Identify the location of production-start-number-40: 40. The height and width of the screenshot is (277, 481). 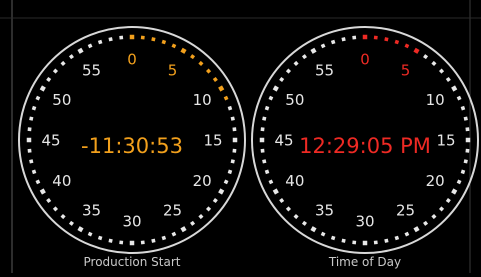
(61, 181).